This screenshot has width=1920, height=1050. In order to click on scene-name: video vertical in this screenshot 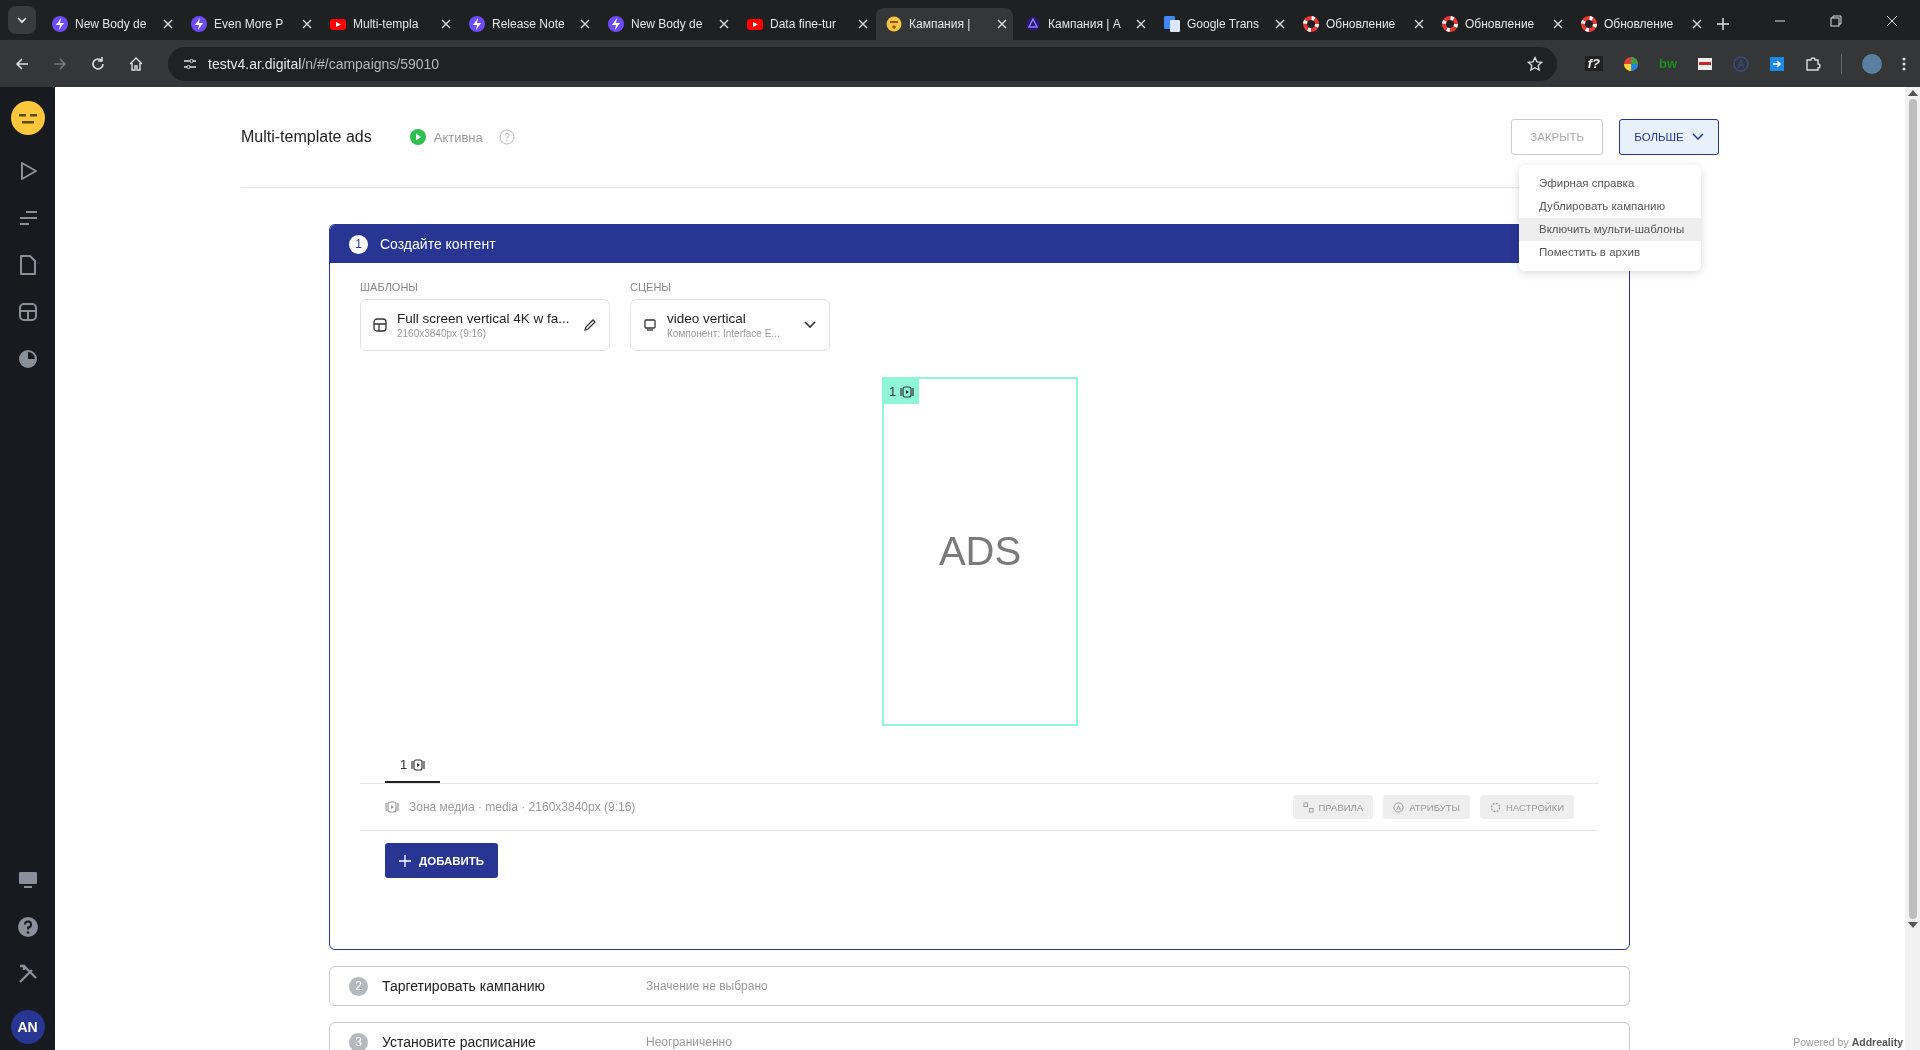, I will do `click(707, 318)`.